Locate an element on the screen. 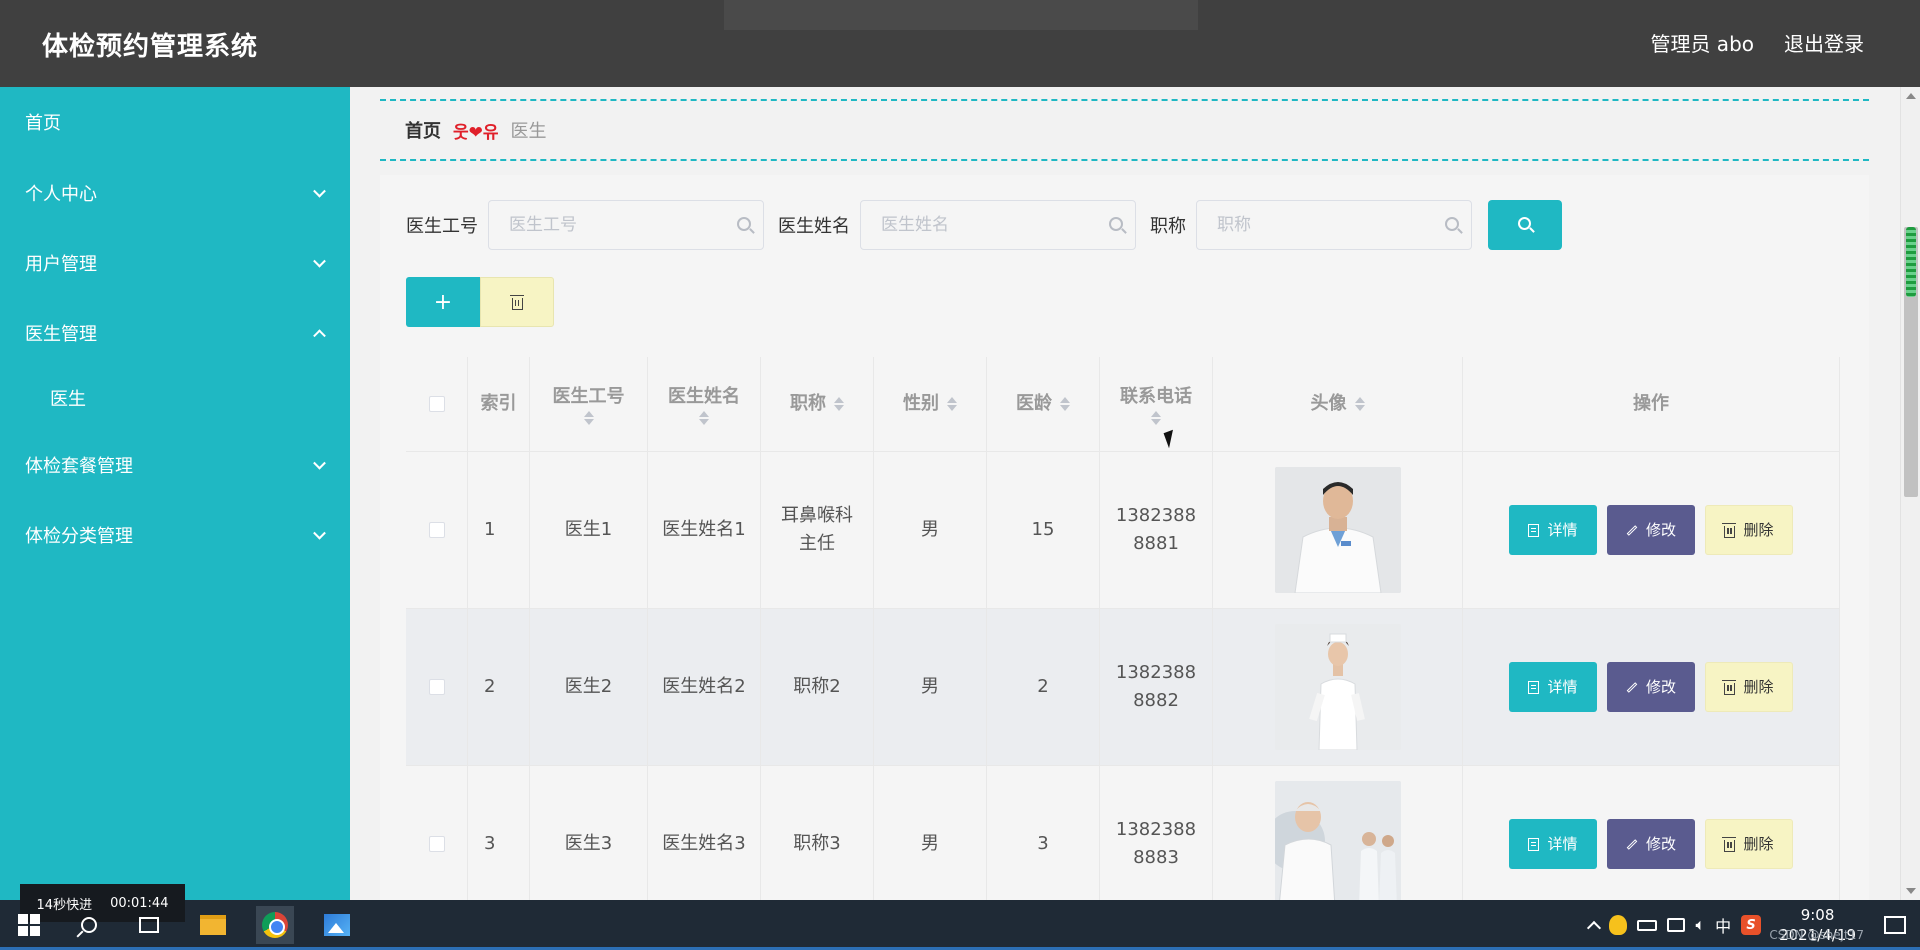 Image resolution: width=1920 pixels, height=950 pixels. cell-avatar is located at coordinates (1338, 687).